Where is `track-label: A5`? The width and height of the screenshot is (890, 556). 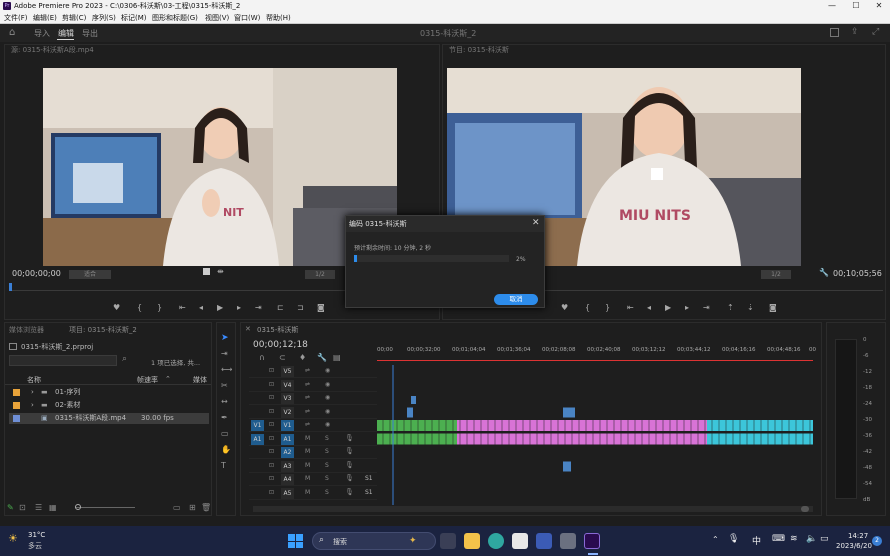
track-label: A5 is located at coordinates (287, 493).